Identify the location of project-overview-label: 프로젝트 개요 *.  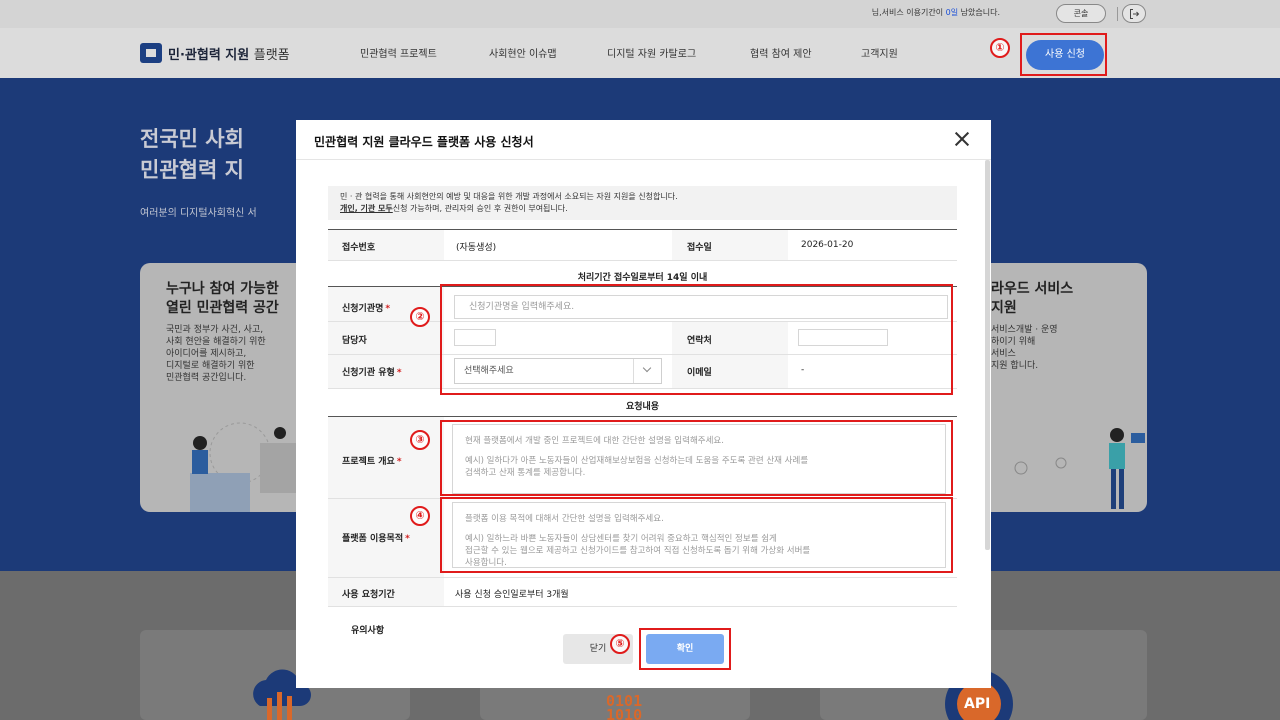
(372, 462).